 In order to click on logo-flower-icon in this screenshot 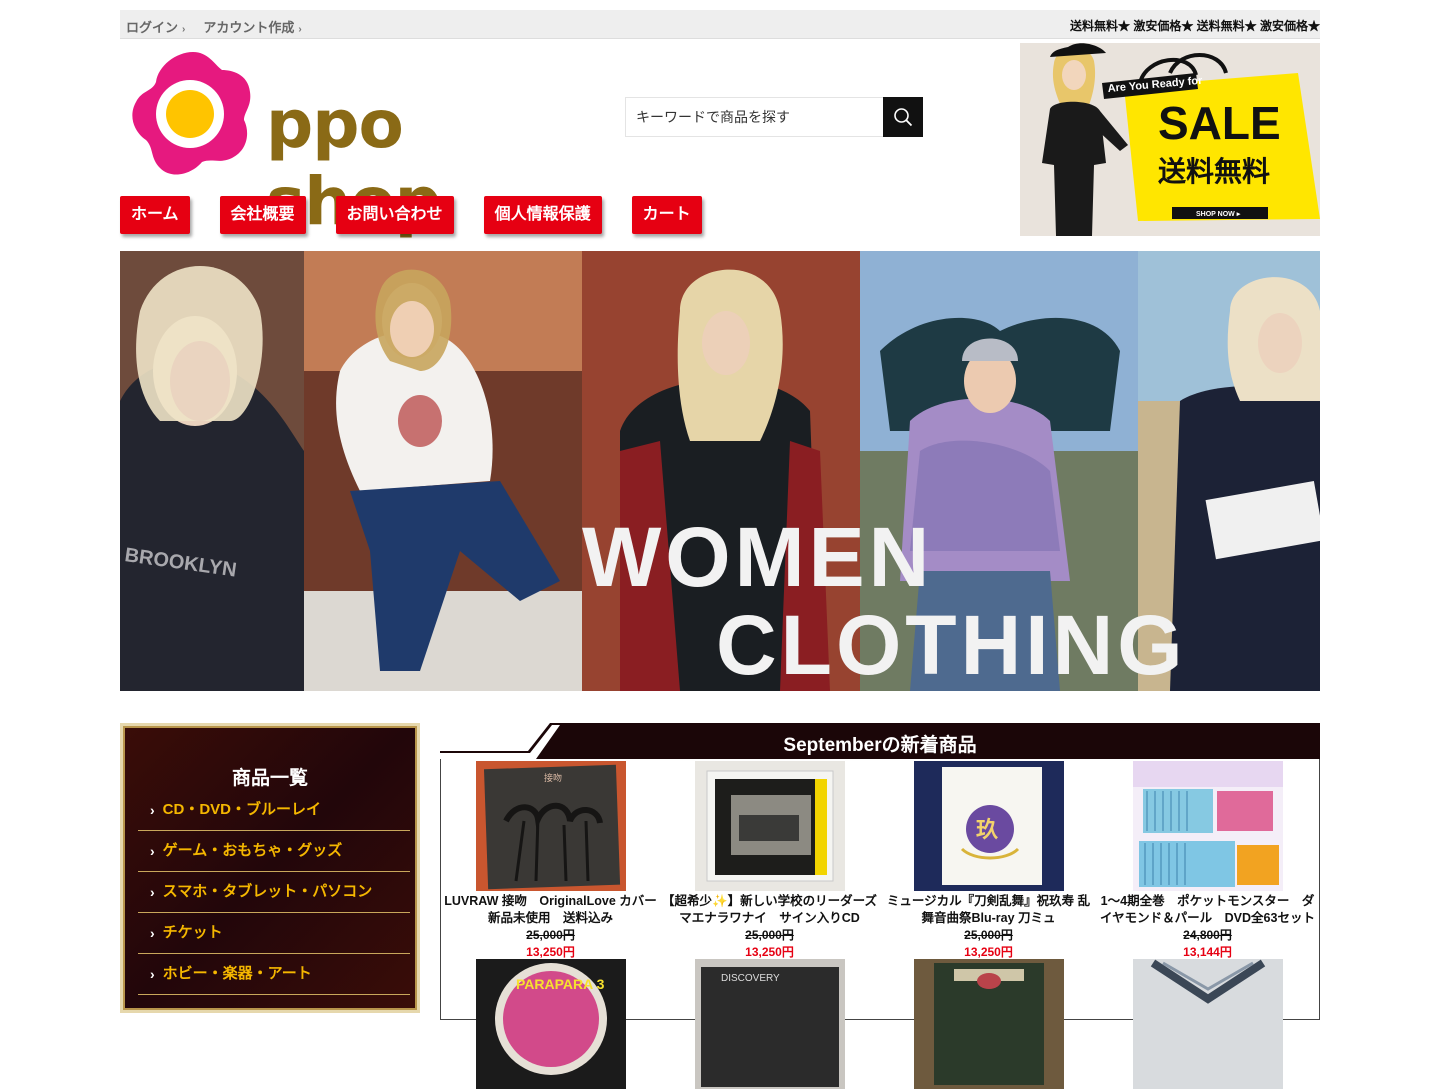, I will do `click(191, 113)`.